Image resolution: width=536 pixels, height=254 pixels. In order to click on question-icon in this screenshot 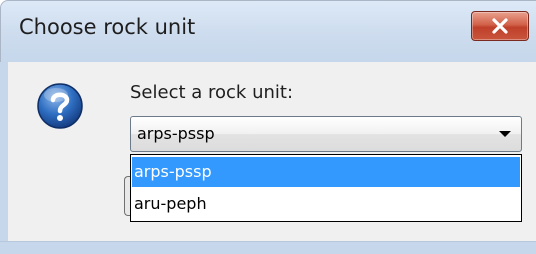, I will do `click(60, 106)`.